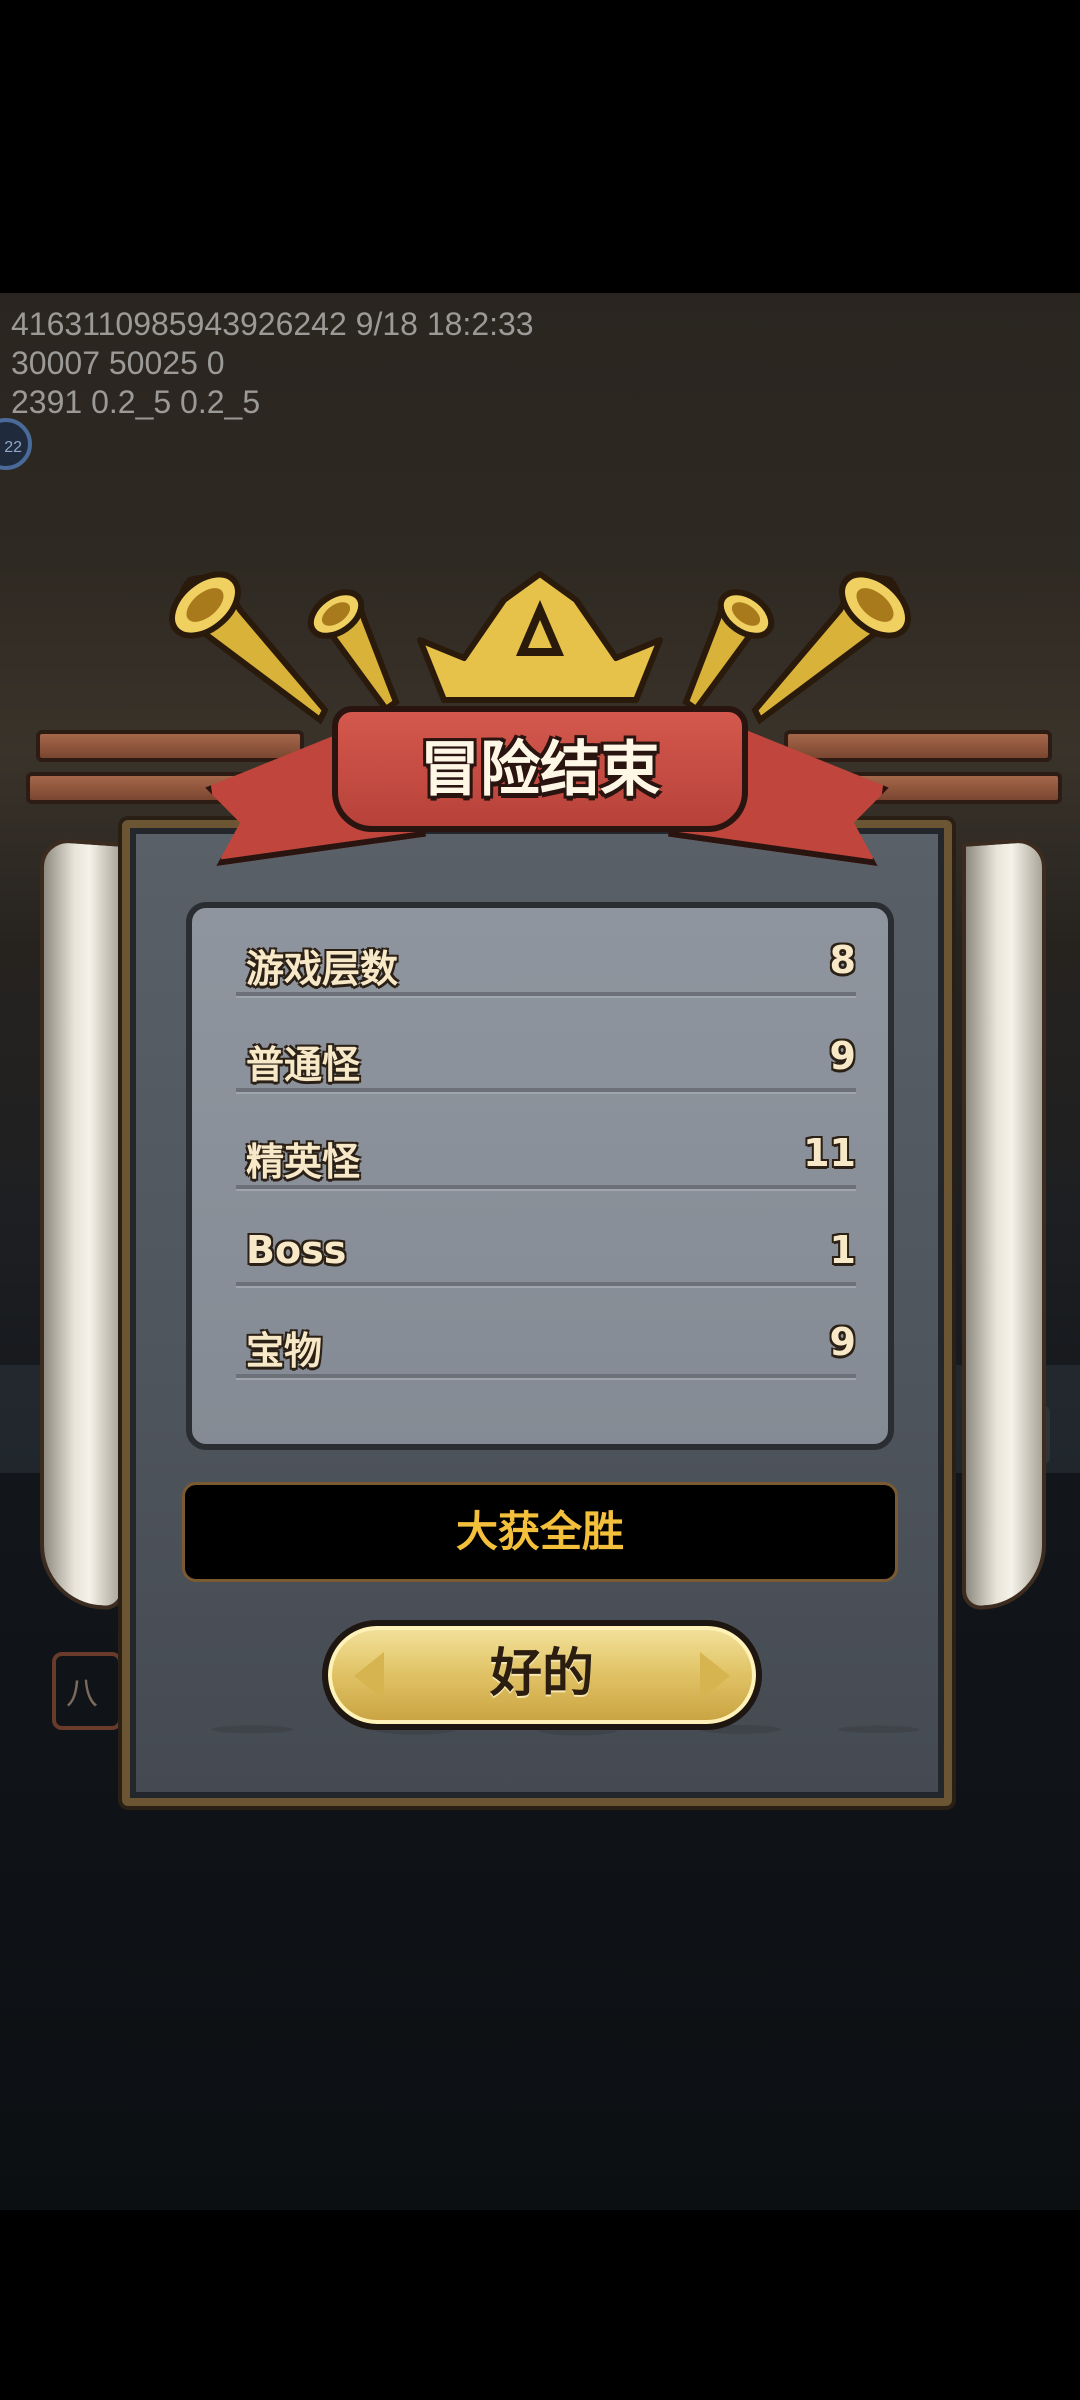 This screenshot has height=2400, width=1080. I want to click on stat-label: 普通怪, so click(303, 1065).